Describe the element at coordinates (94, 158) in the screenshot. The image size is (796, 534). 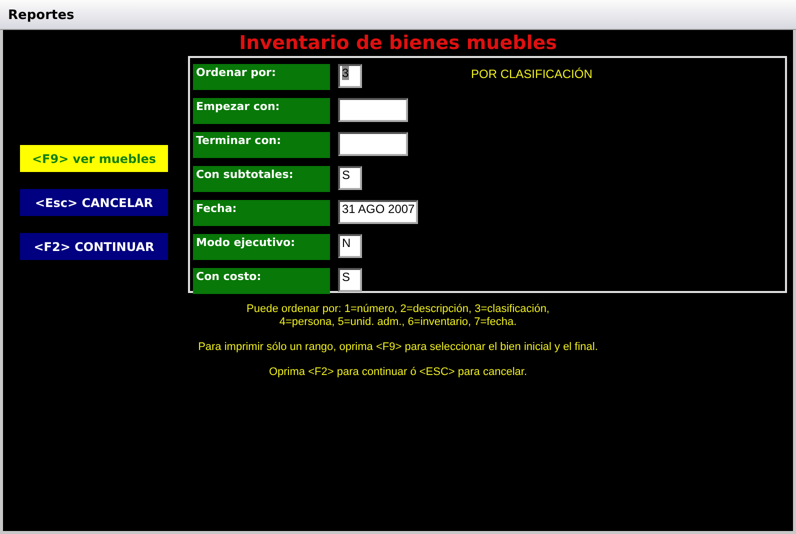
I see `function-key-button: <F9> ver muebles` at that location.